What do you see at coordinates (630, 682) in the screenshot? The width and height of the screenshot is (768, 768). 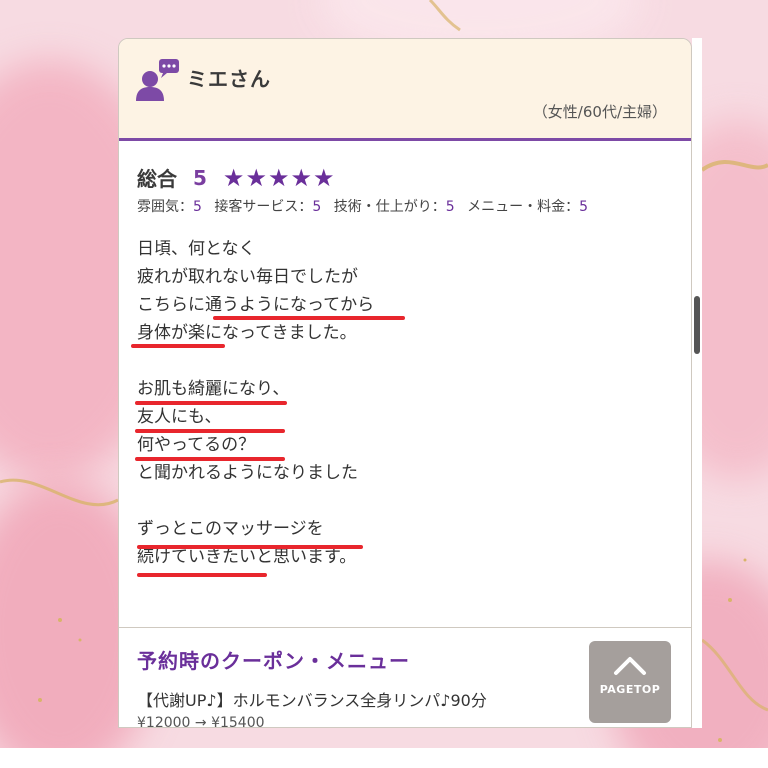 I see `pagetop-button: PAGETOP` at bounding box center [630, 682].